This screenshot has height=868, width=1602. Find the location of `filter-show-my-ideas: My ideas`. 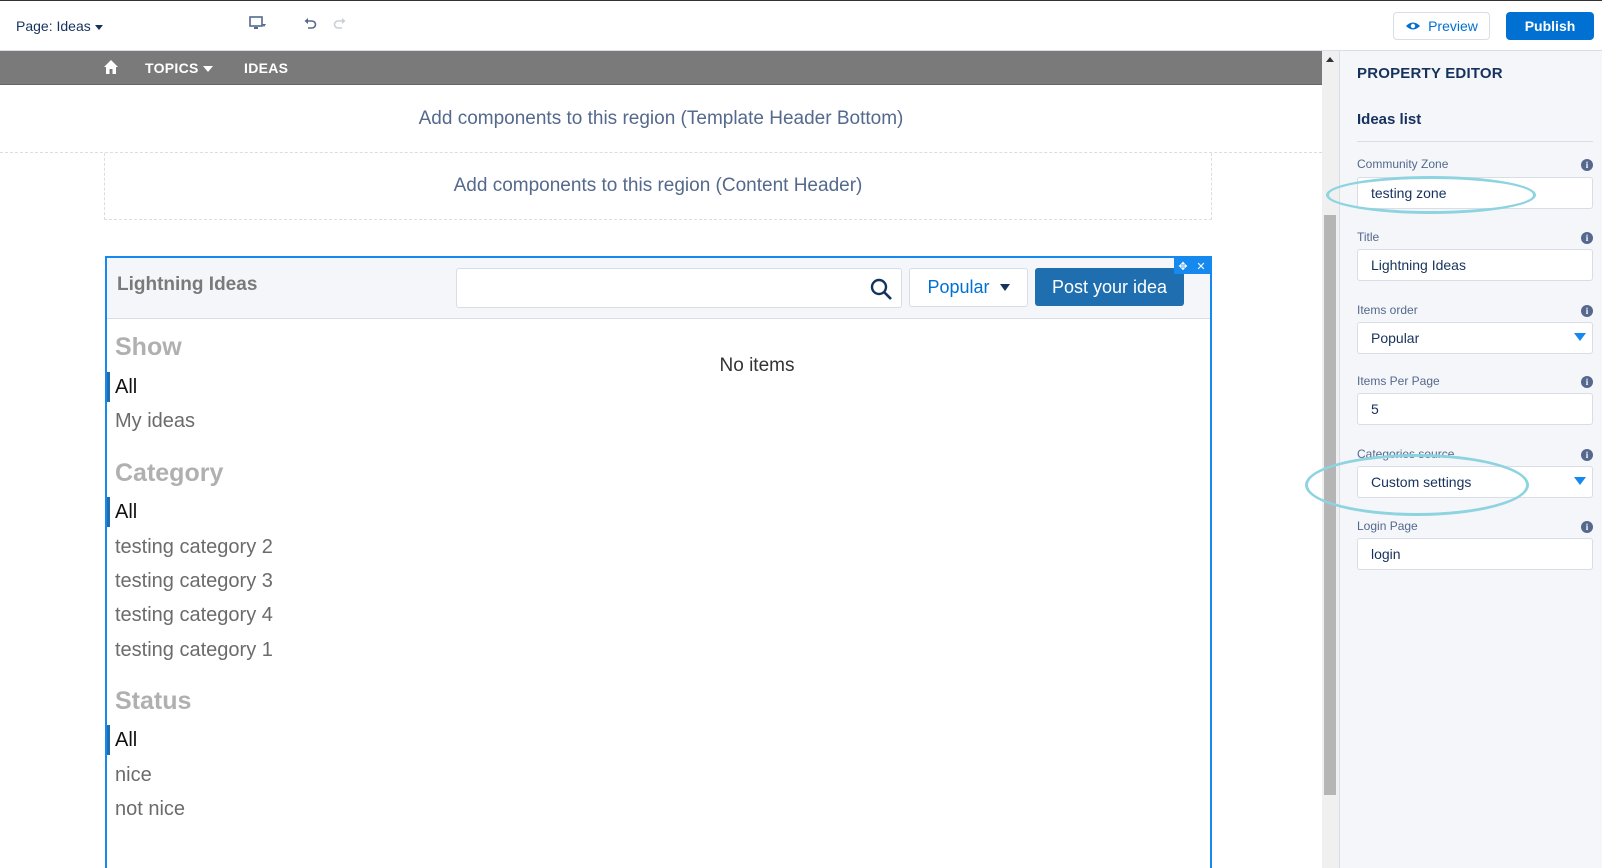

filter-show-my-ideas: My ideas is located at coordinates (155, 421).